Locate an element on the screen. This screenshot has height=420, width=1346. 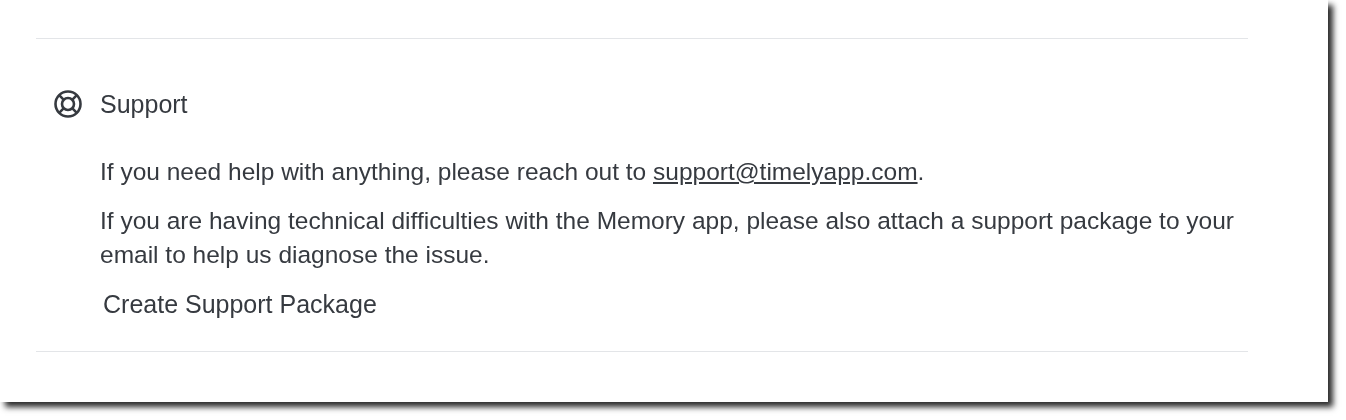
paragraph: If you need help with anything, please reach out to support@timelyapp.com. is located at coordinates (513, 172).